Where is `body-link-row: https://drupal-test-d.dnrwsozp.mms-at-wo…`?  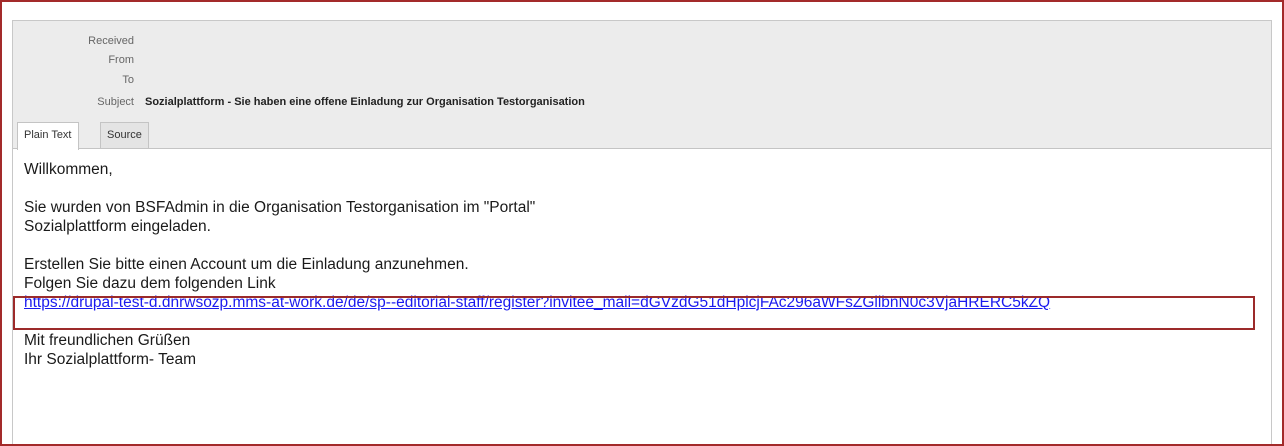
body-link-row: https://drupal-test-d.dnrwsozp.mms-at-wo… is located at coordinates (644, 302).